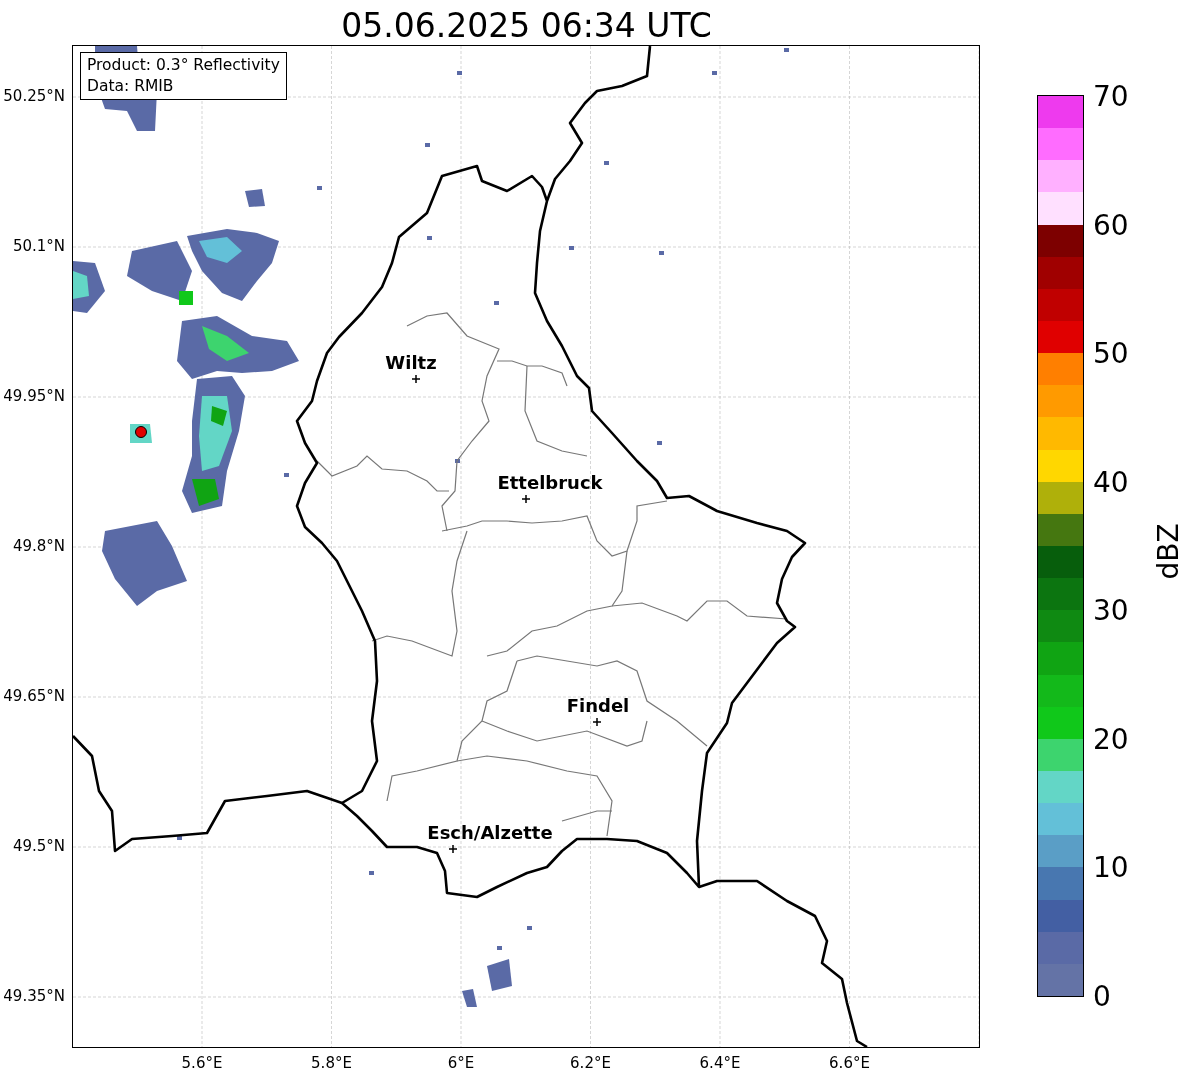  Describe the element at coordinates (38, 846) in the screenshot. I see `latitude-label: 49.5°N` at that location.